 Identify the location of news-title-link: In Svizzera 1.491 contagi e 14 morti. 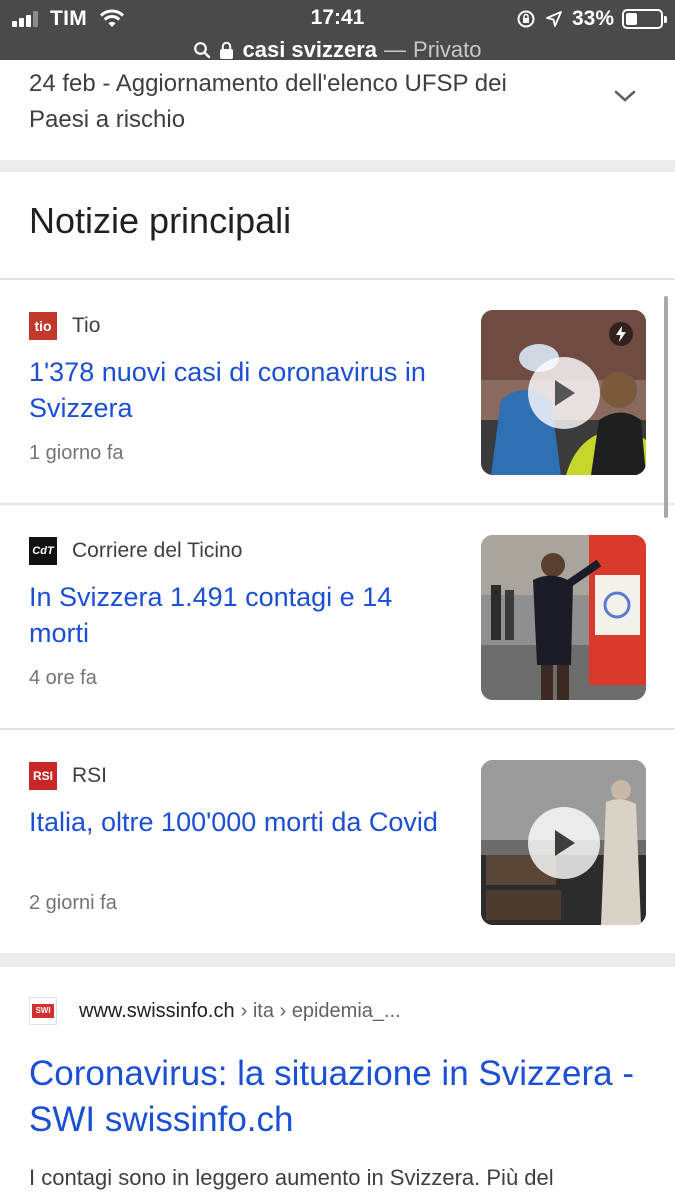
(239, 615).